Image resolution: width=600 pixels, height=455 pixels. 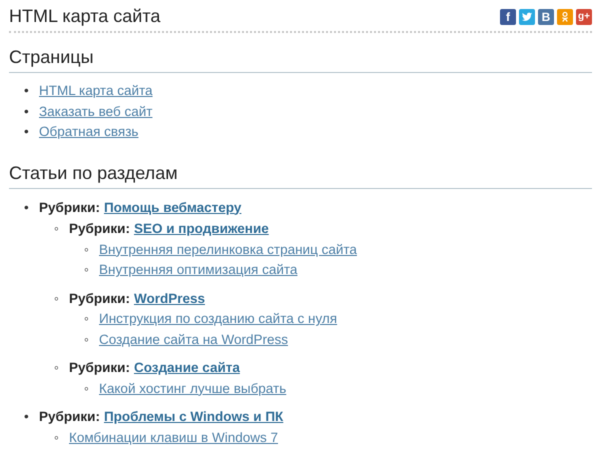 I want to click on page-link: Комбинации клавиш в Windows 7, so click(x=173, y=438).